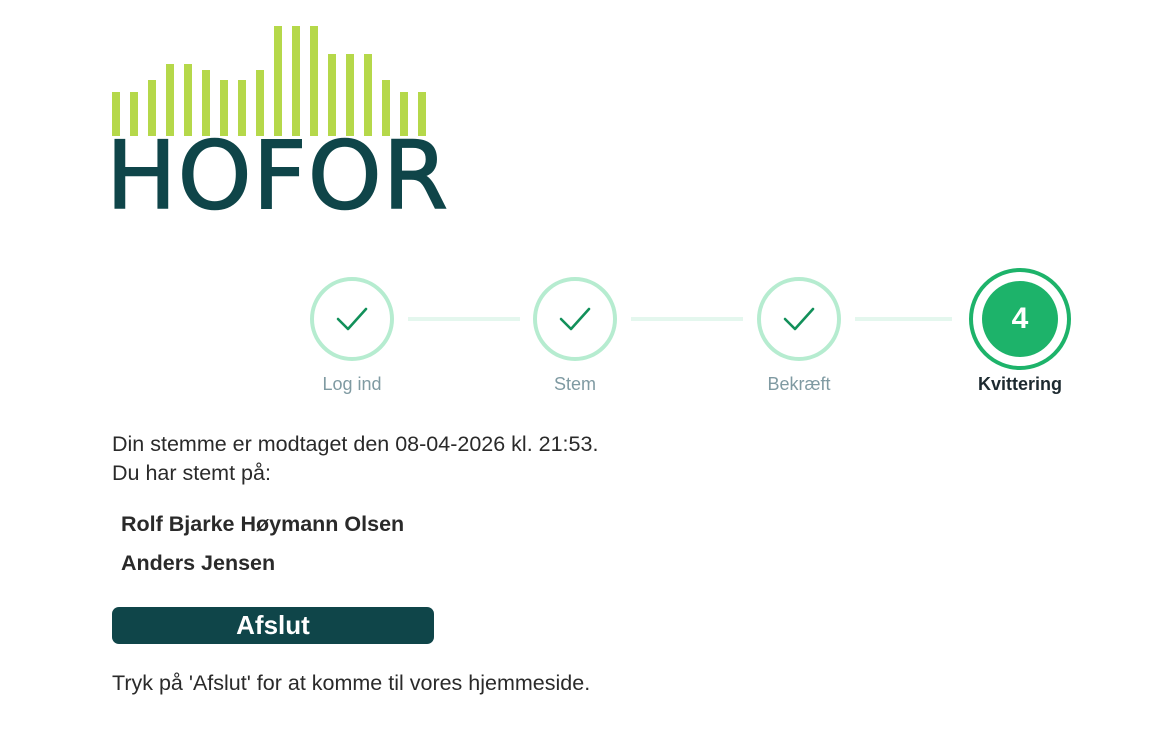 This screenshot has height=739, width=1157. What do you see at coordinates (263, 524) in the screenshot?
I see `candidate-name: Rolf Bjarke Høymann Olsen` at bounding box center [263, 524].